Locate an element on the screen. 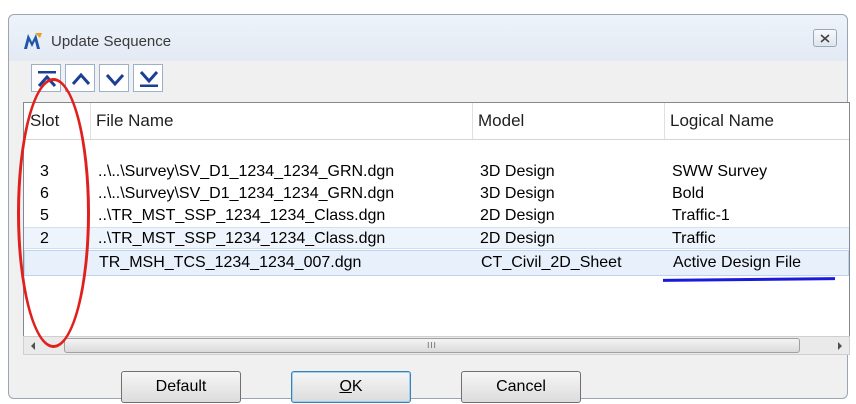 Image resolution: width=856 pixels, height=404 pixels. scrollbar-grip: III is located at coordinates (432, 345).